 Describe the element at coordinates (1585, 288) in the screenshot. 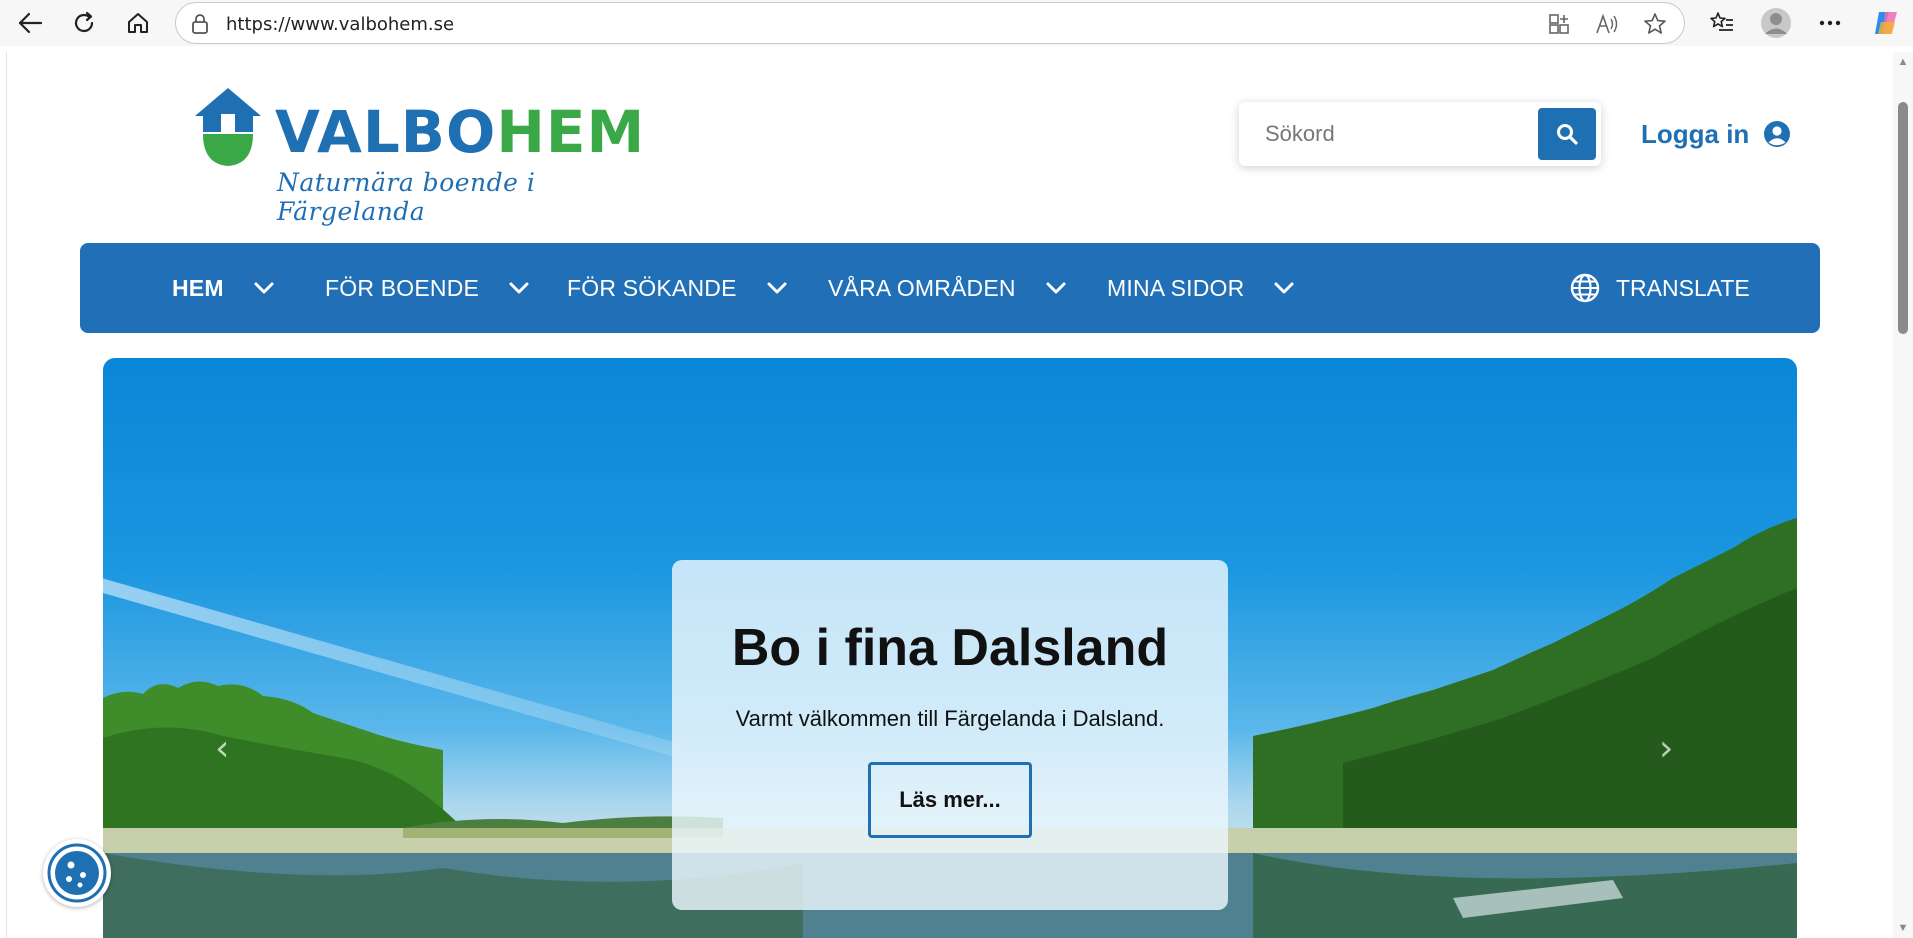

I see `globe-icon` at that location.